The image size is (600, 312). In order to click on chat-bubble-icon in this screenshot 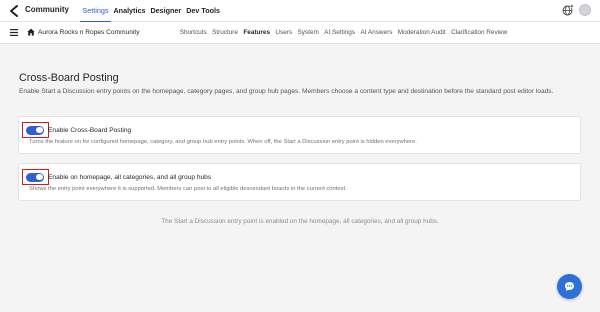, I will do `click(569, 286)`.